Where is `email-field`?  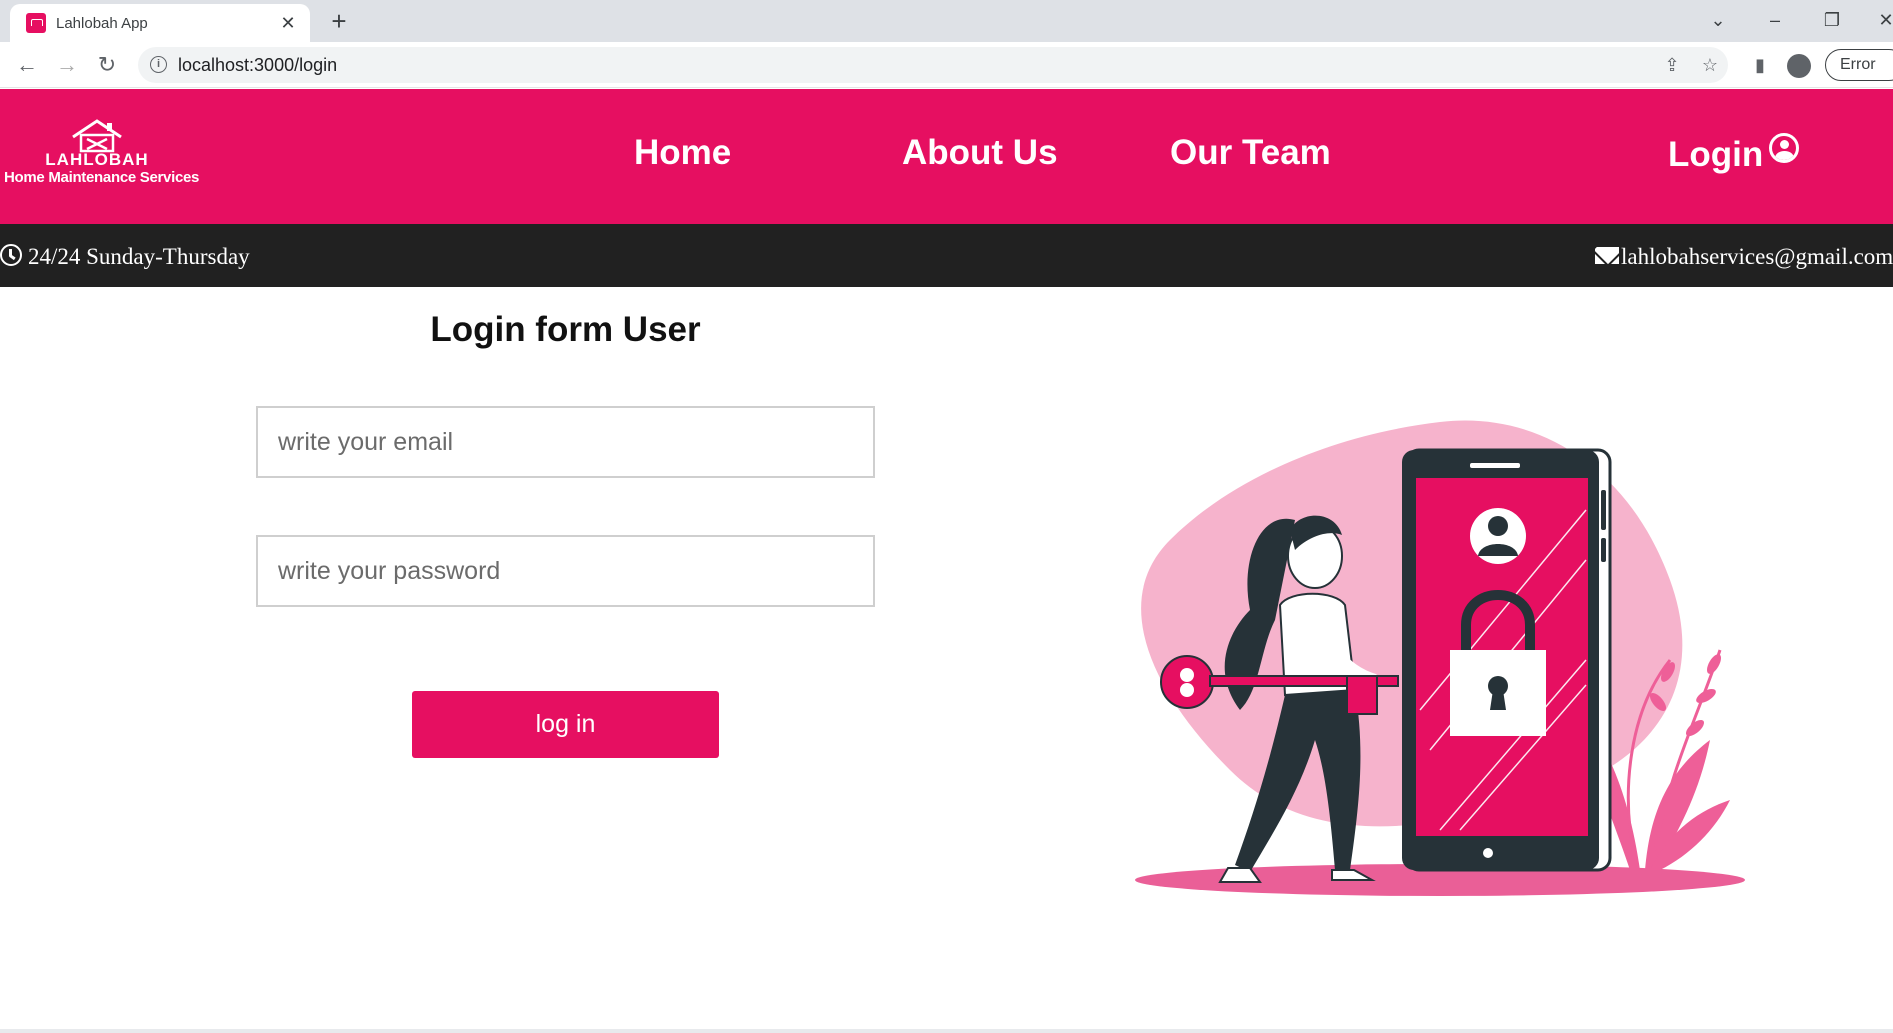
email-field is located at coordinates (565, 442).